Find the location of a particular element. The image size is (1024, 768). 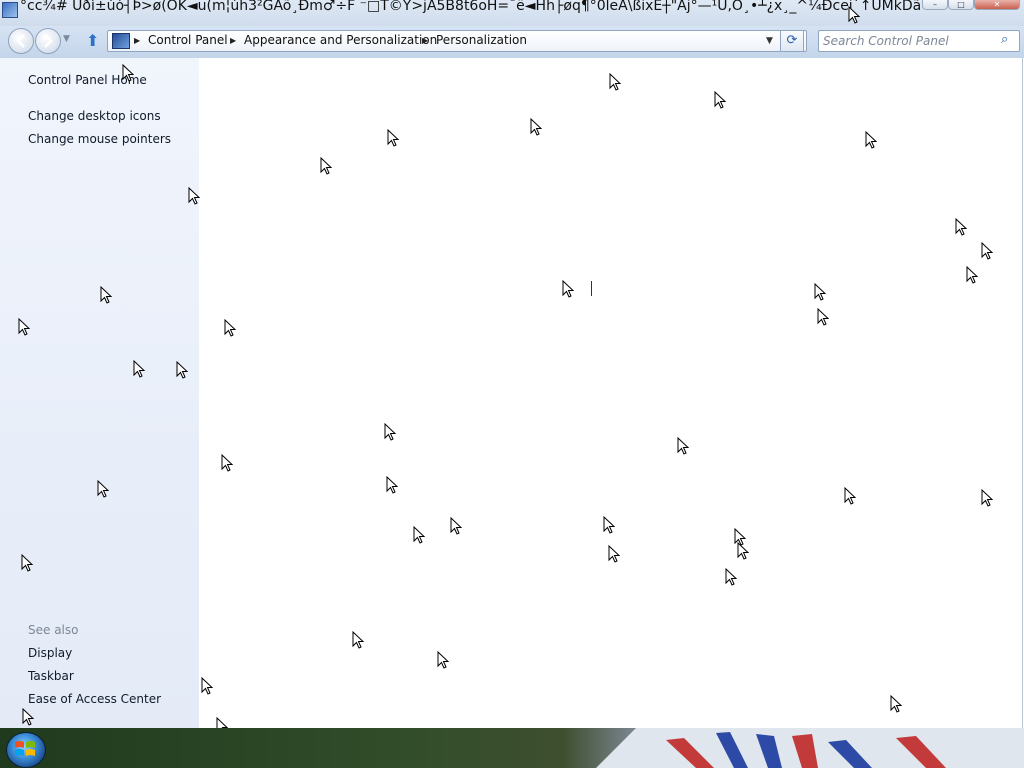

minimize-button: – is located at coordinates (935, 5).